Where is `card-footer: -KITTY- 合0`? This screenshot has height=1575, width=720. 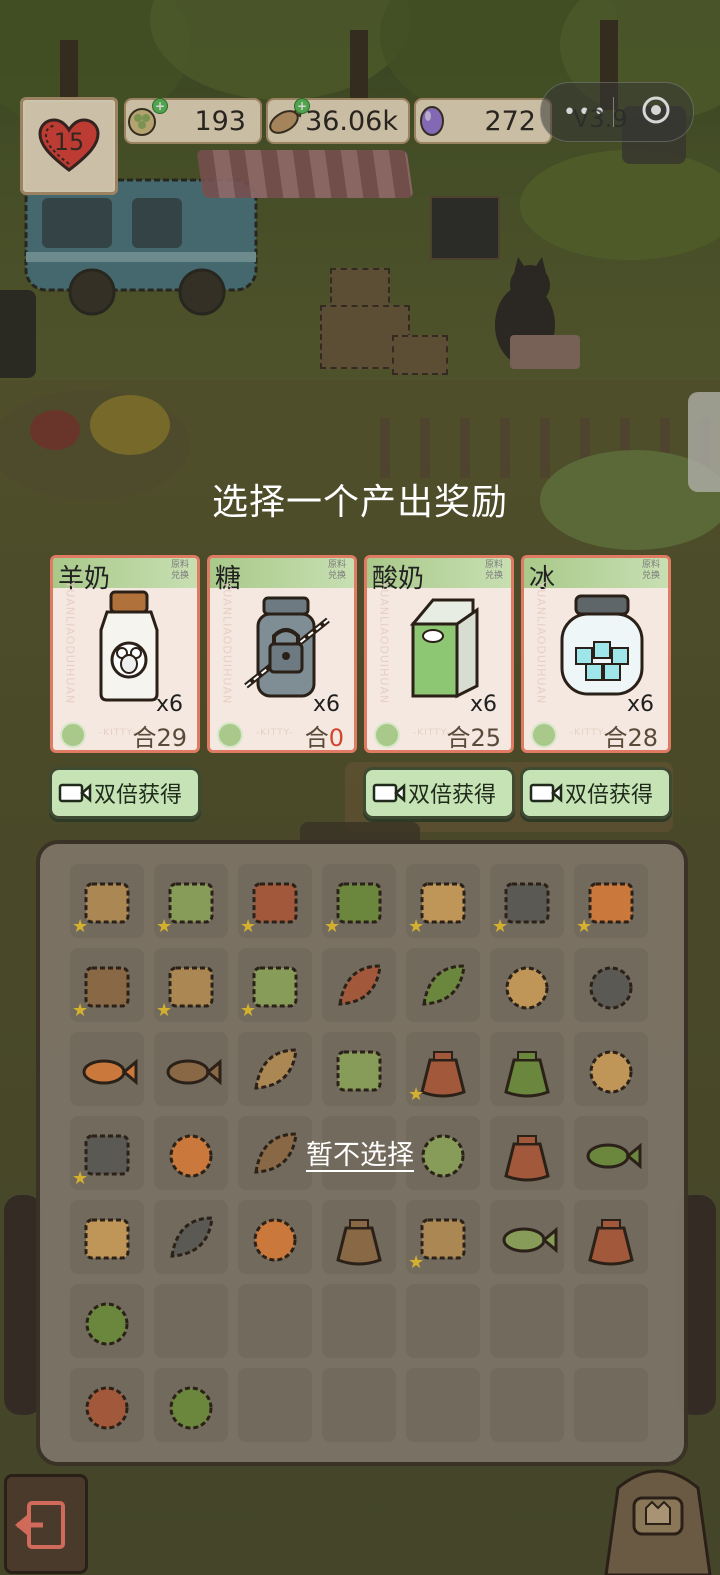
card-footer: -KITTY- 合0 is located at coordinates (282, 733).